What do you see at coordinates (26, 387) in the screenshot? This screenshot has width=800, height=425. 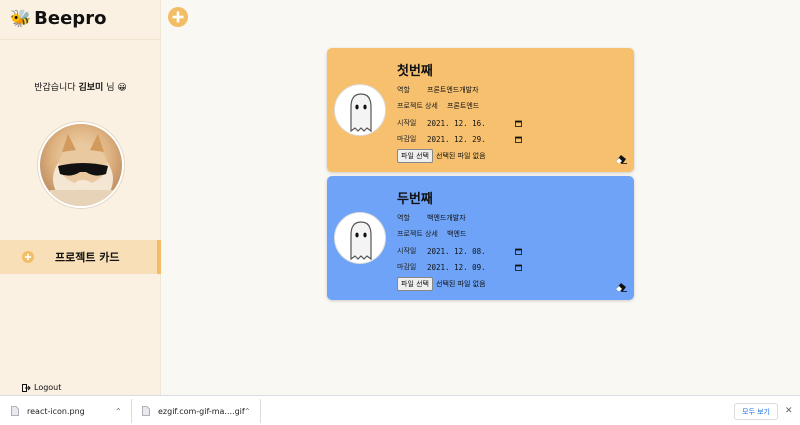 I see `logout-icon` at bounding box center [26, 387].